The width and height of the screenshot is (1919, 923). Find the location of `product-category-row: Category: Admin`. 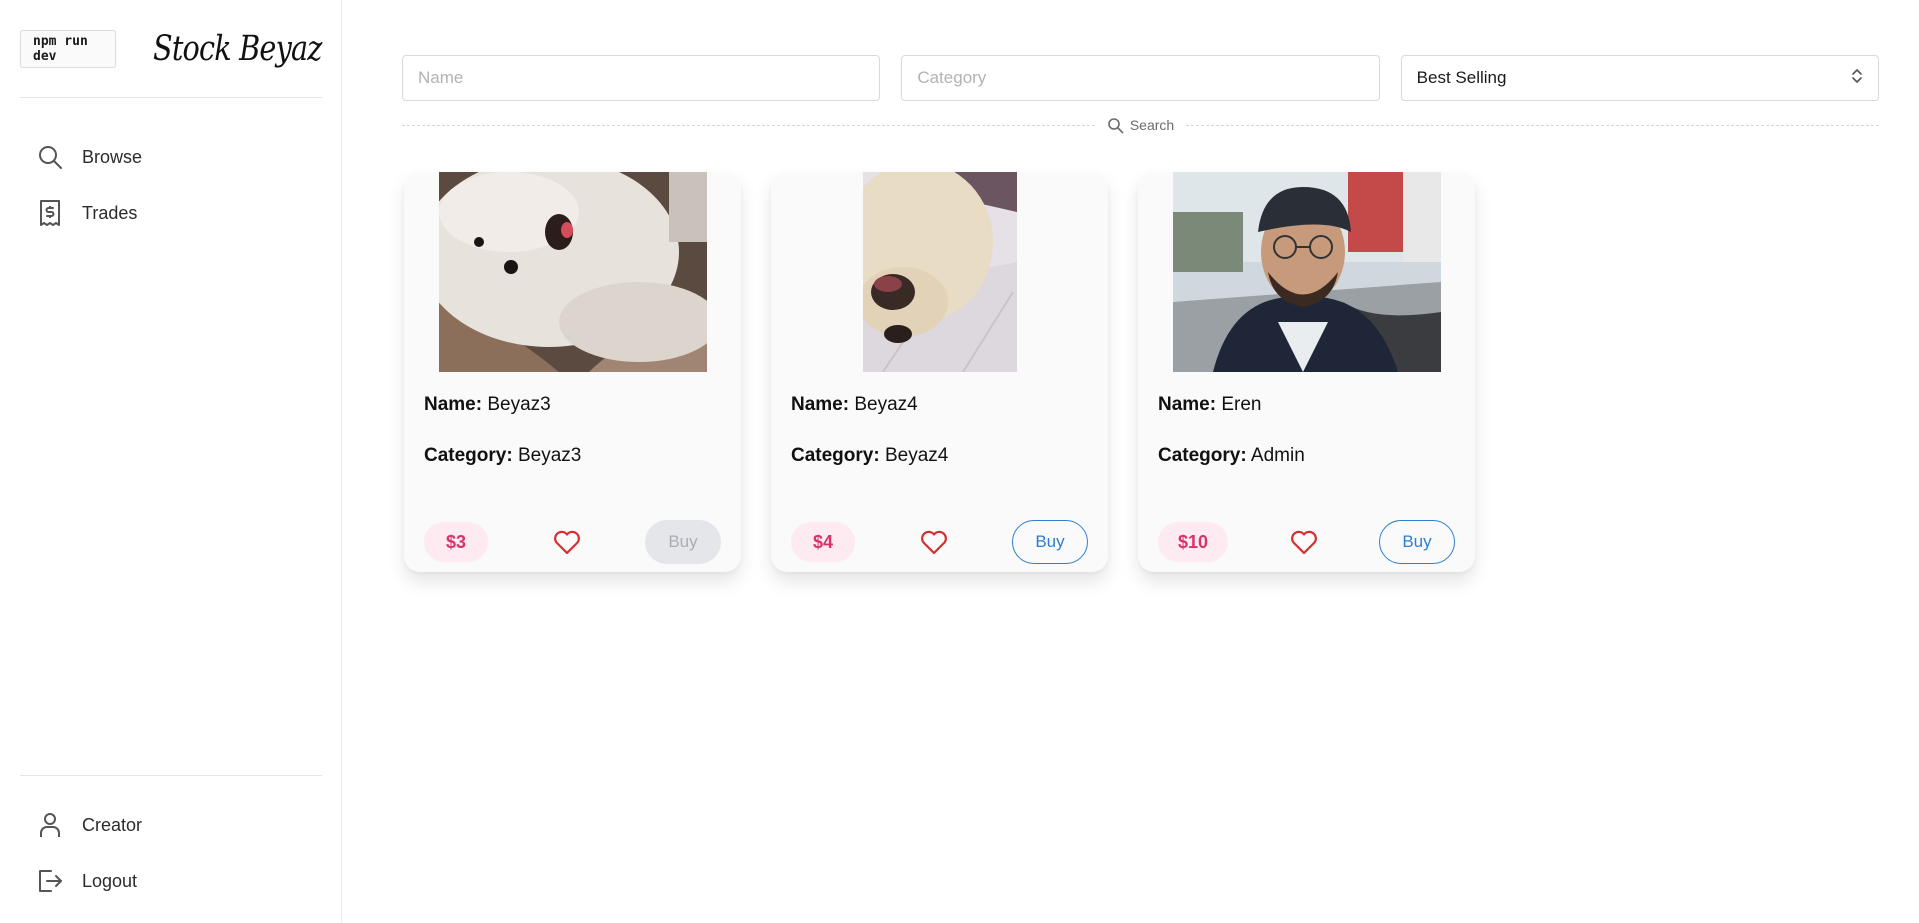

product-category-row: Category: Admin is located at coordinates (1231, 457).